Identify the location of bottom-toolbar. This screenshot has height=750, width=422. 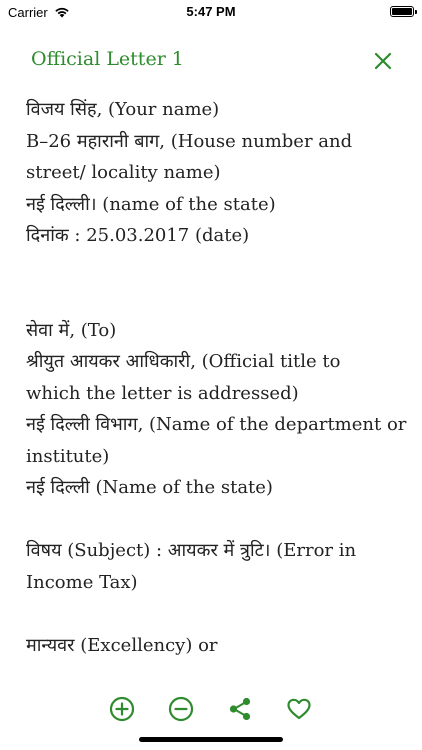
(211, 709).